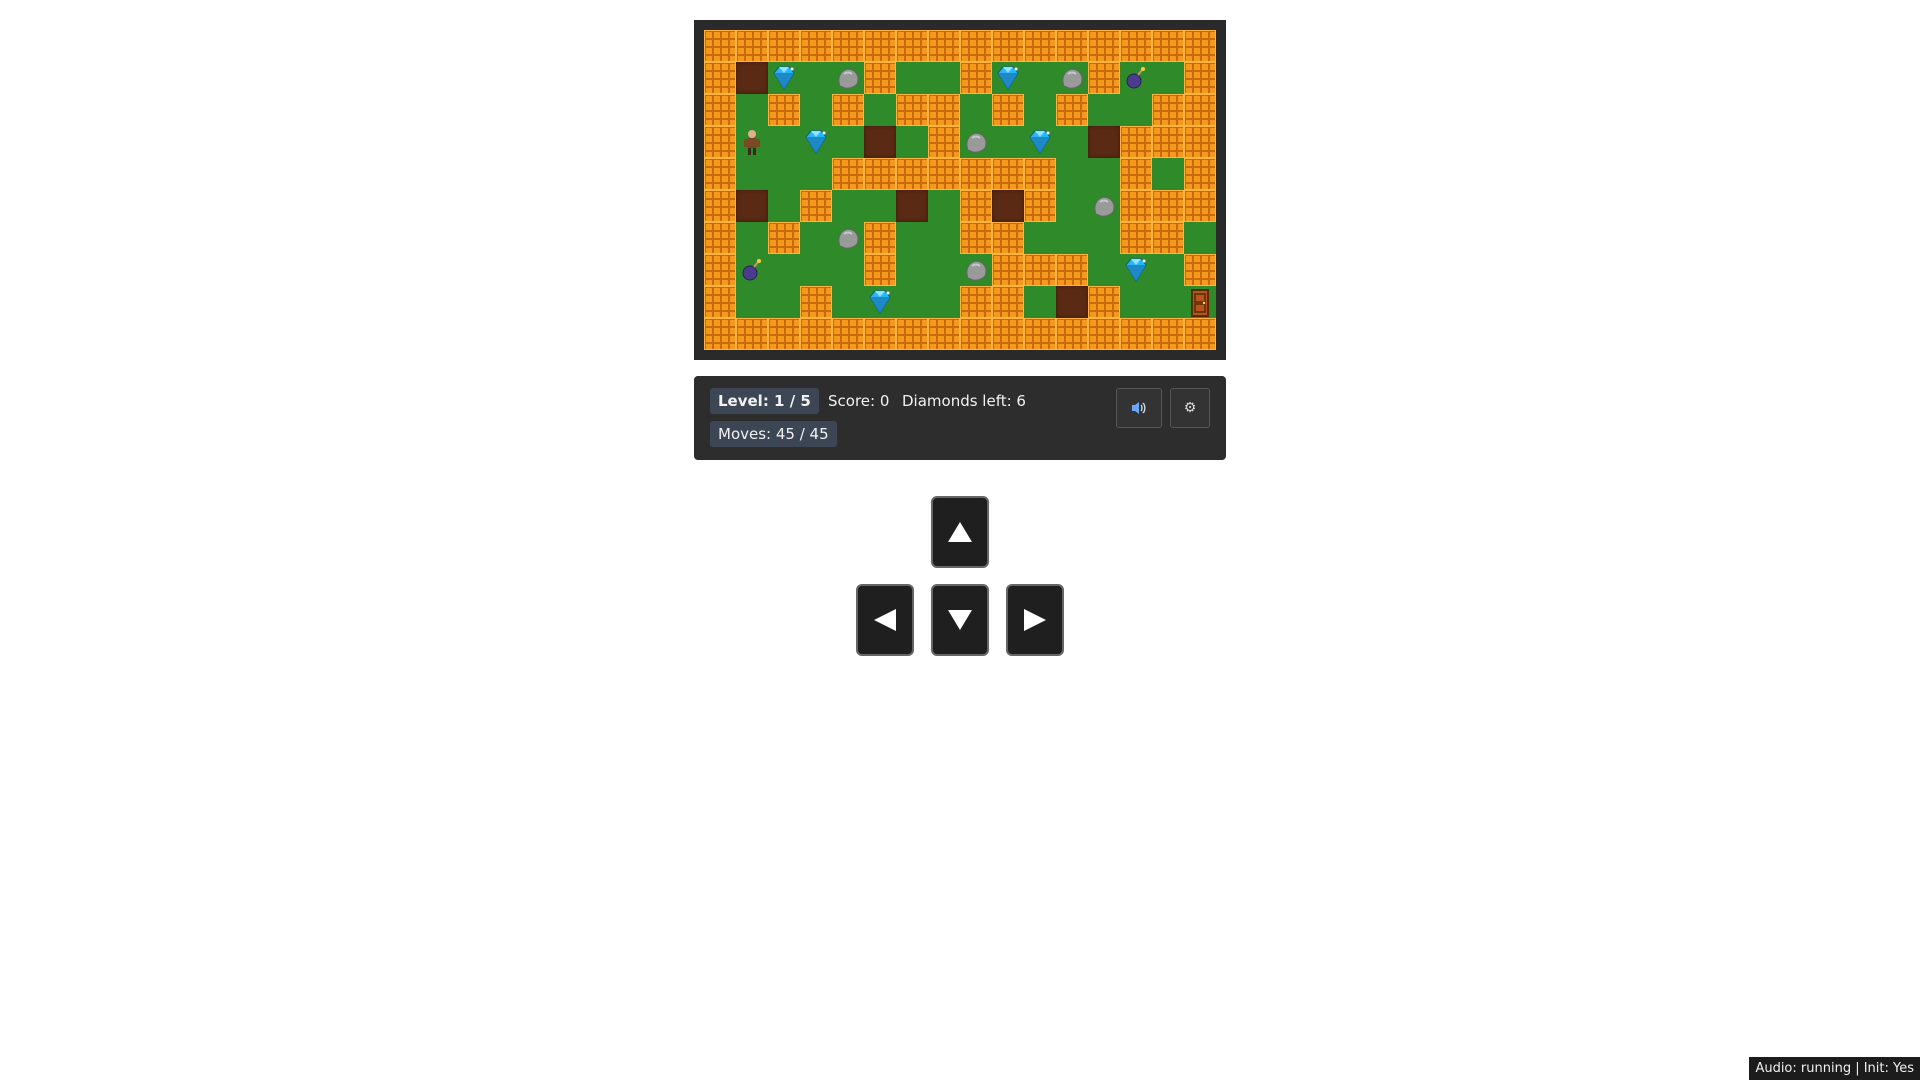  I want to click on game-board-frame, so click(960, 190).